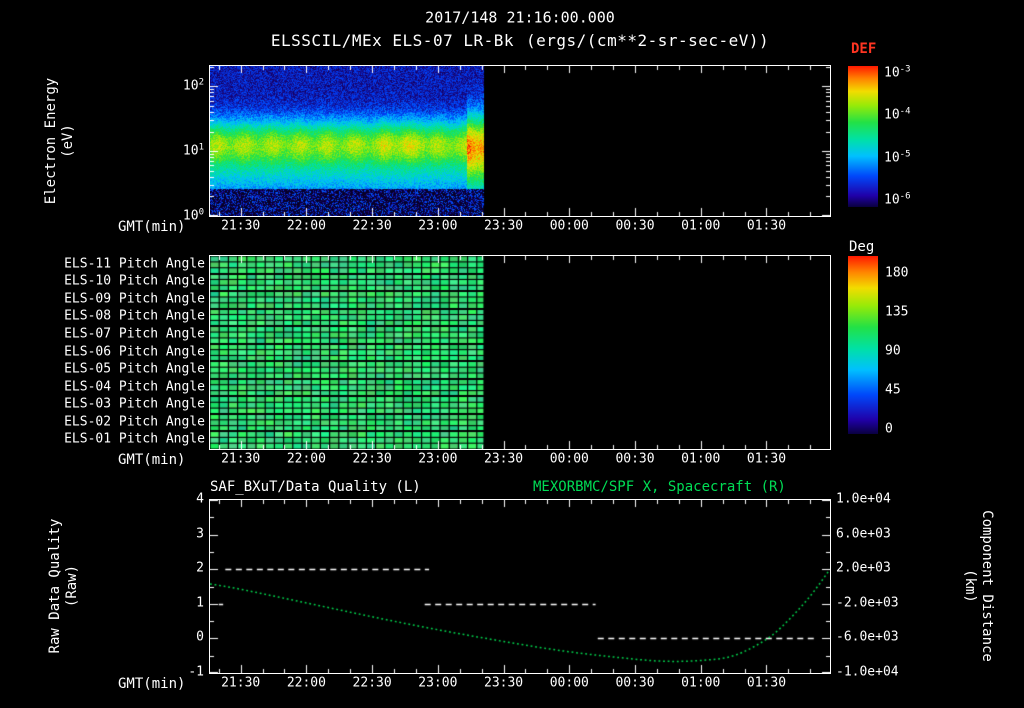 The image size is (1024, 708). I want to click on y-tick-label: -6.0e+03, so click(867, 637).